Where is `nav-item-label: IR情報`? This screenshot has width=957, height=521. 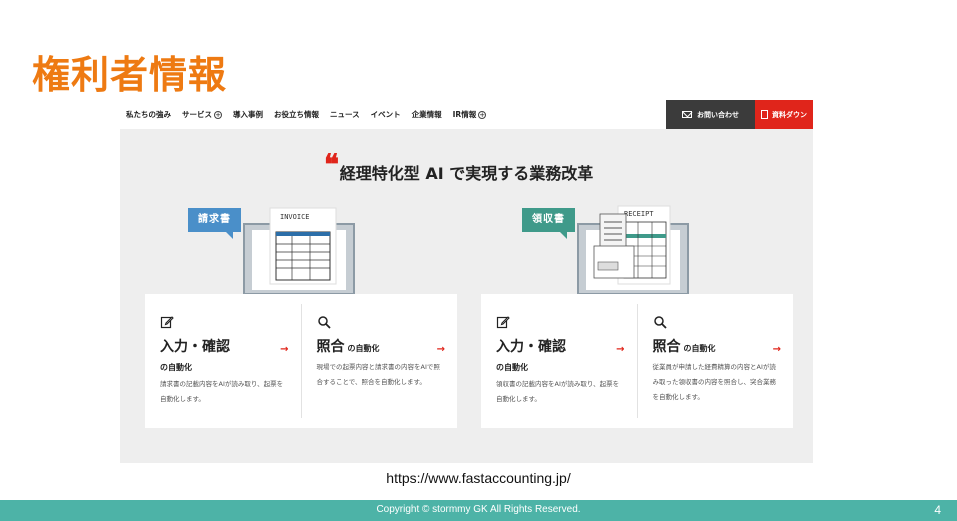 nav-item-label: IR情報 is located at coordinates (464, 114).